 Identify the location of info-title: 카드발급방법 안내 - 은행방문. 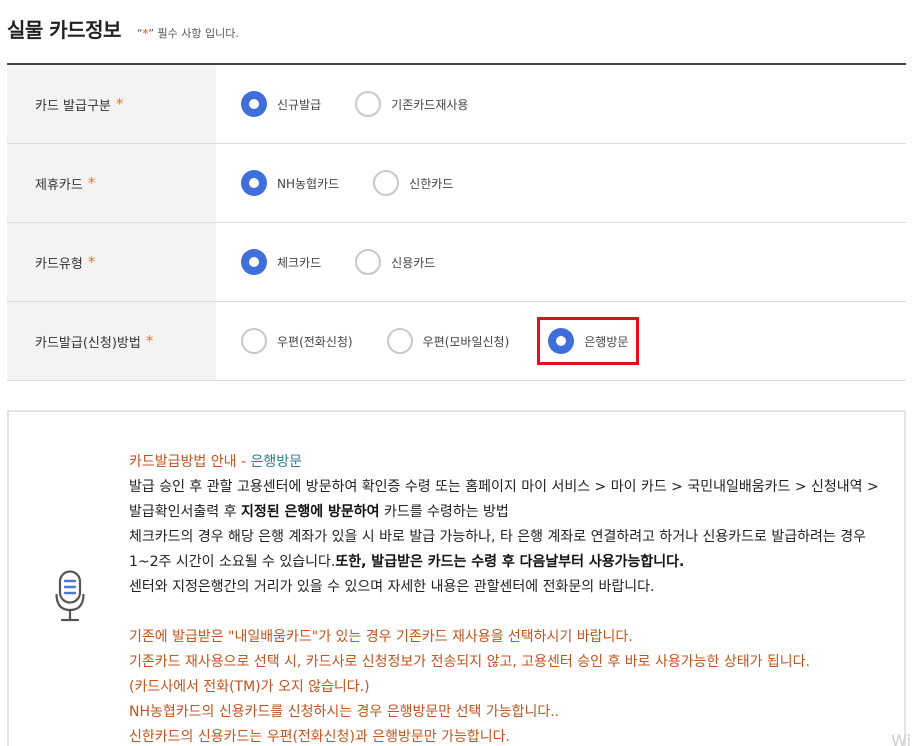
(509, 462).